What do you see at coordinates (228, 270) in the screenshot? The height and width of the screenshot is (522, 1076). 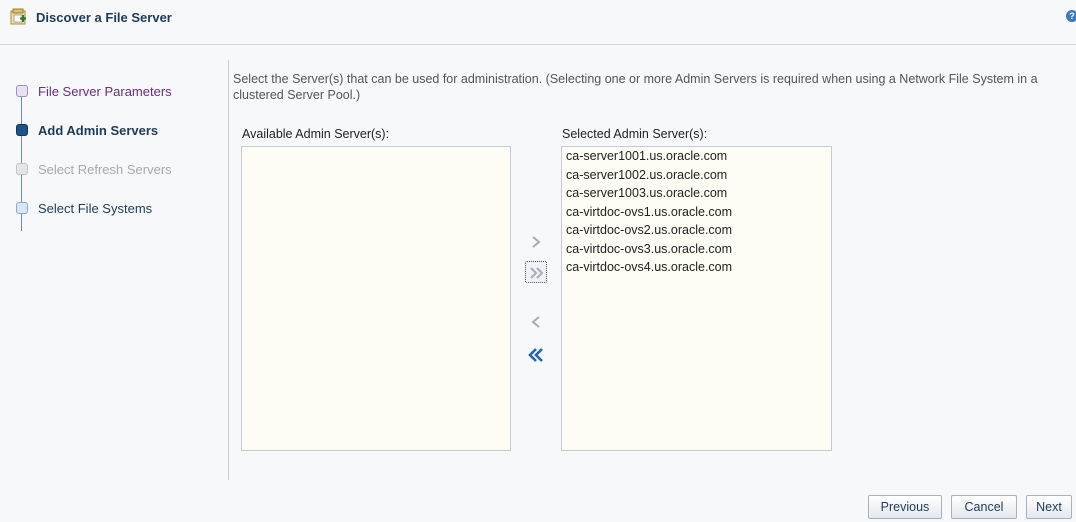 I see `train-divider` at bounding box center [228, 270].